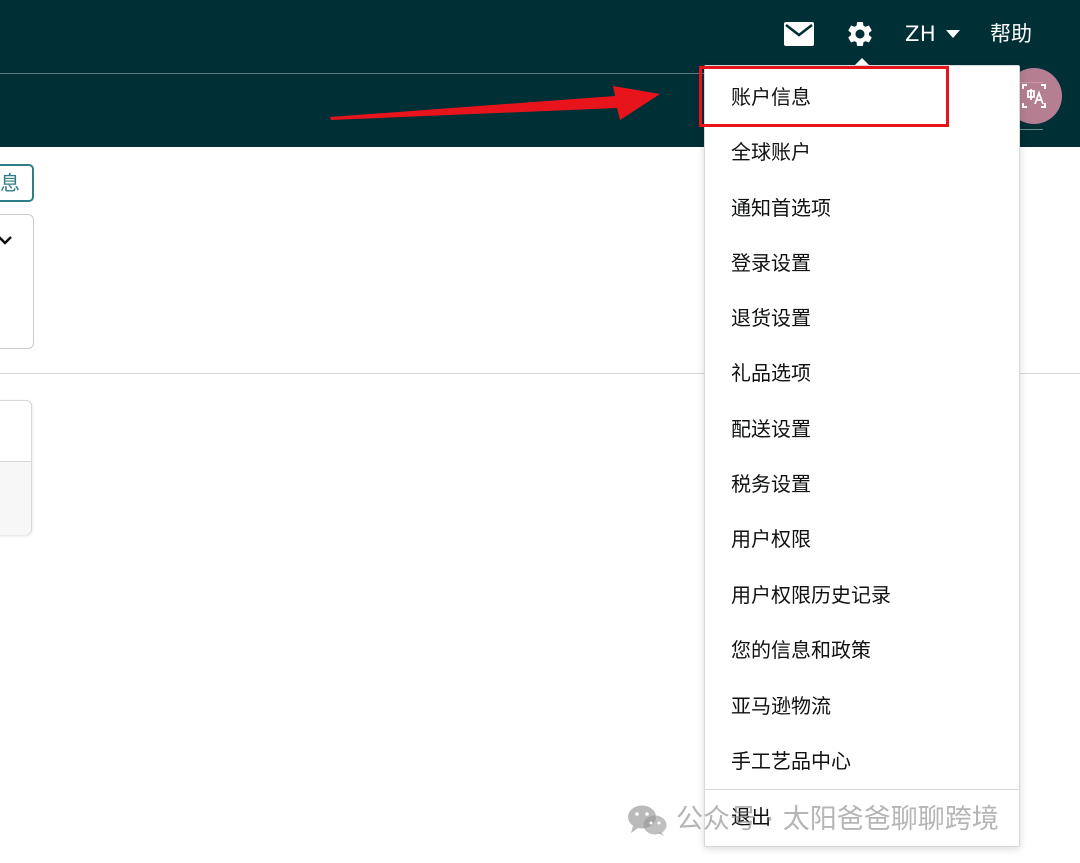 This screenshot has height=863, width=1080. I want to click on menu-item-fba: 亚马逊物流, so click(866, 706).